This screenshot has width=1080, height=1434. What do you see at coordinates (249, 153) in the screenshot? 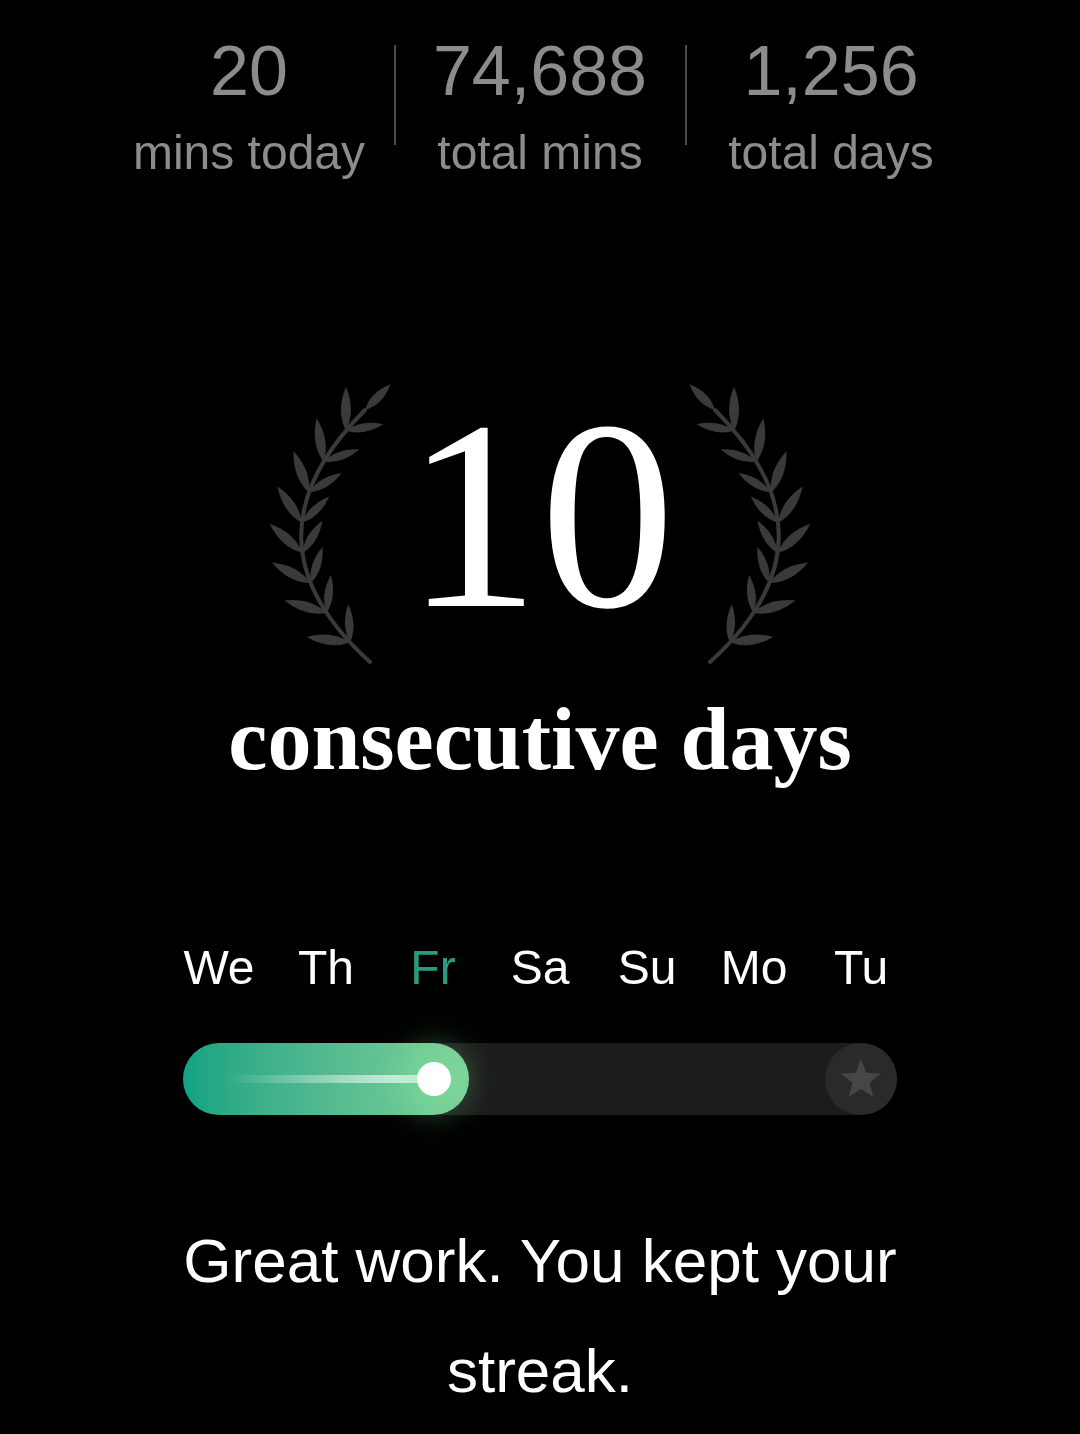
I see `stat-label: mins today` at bounding box center [249, 153].